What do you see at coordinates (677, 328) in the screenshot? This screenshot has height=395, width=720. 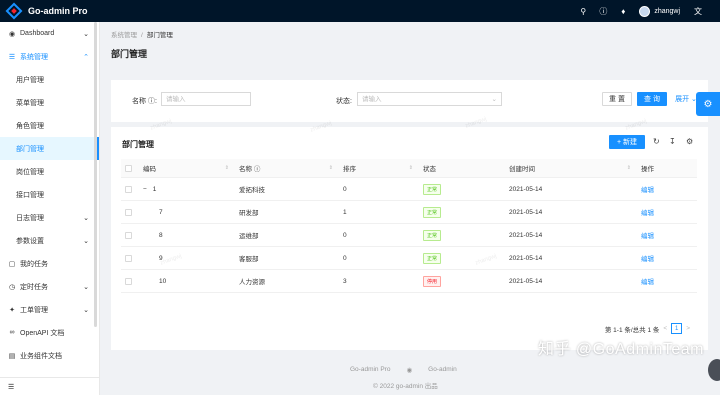 I see `page-1-button: 1` at bounding box center [677, 328].